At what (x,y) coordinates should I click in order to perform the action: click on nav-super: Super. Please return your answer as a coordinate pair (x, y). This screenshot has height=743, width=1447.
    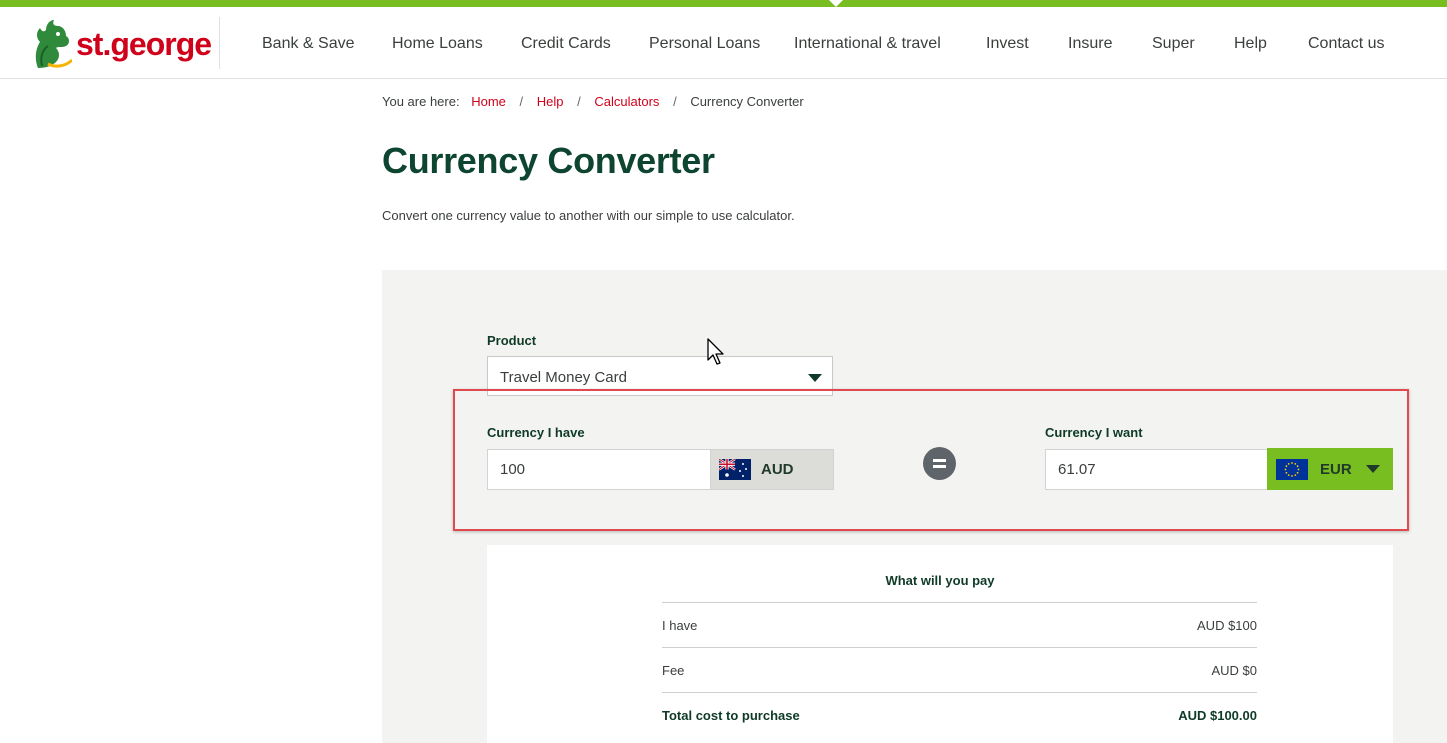
    Looking at the image, I should click on (1173, 44).